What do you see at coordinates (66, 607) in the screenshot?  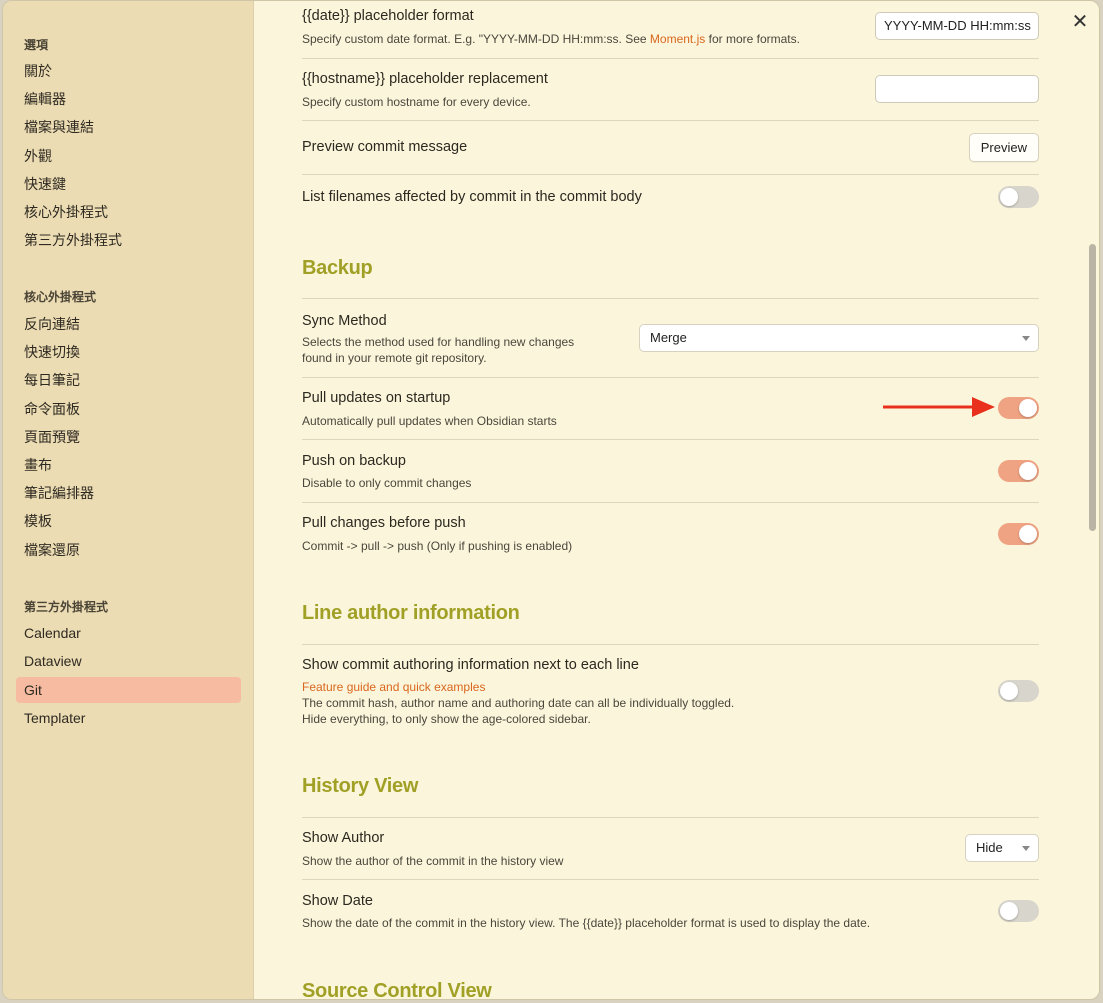 I see `sidebar-section-title: 第三方外掛程式` at bounding box center [66, 607].